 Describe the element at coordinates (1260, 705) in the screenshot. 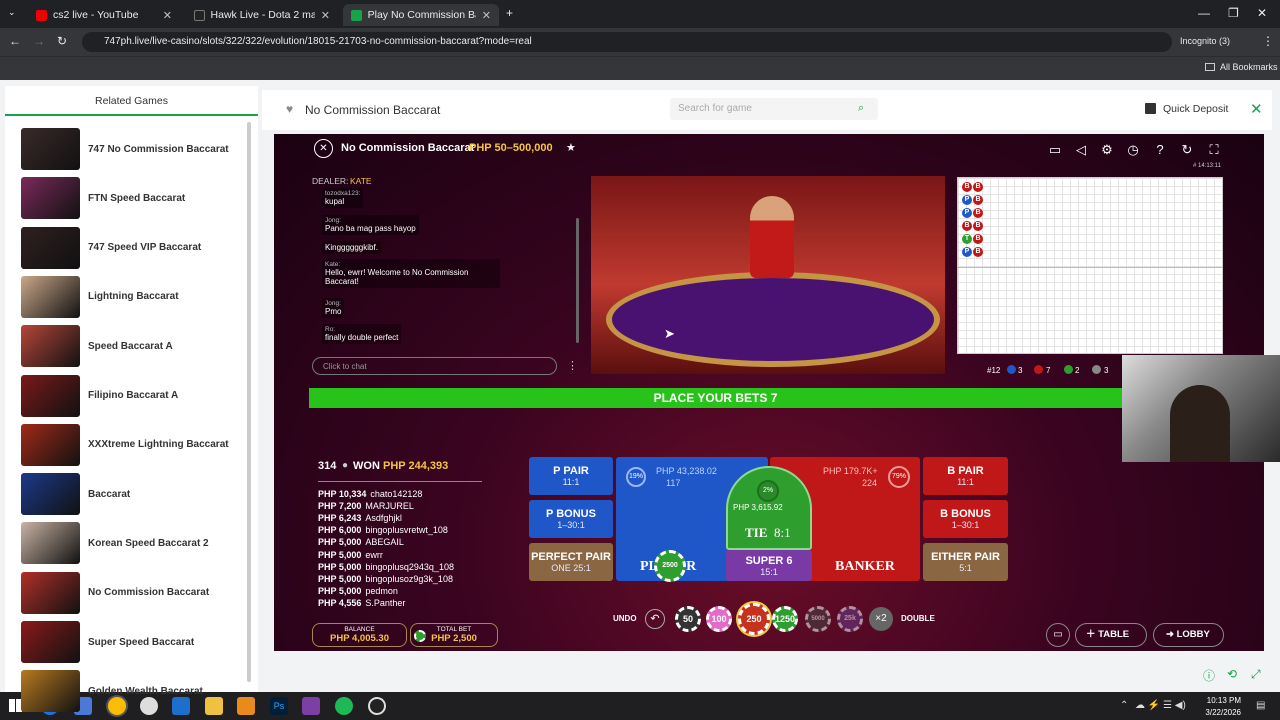

I see `notifications-icon: ▤` at that location.